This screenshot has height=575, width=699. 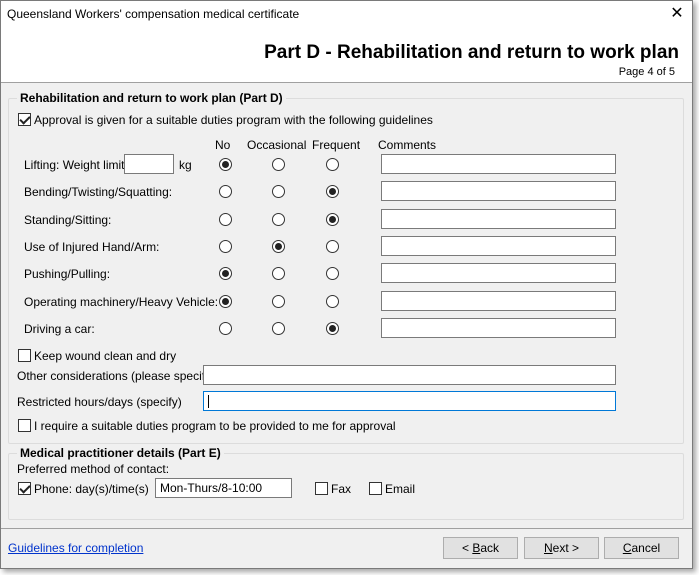 I want to click on restricted-hours-label: Restricted hours/days (specify), so click(x=99, y=402).